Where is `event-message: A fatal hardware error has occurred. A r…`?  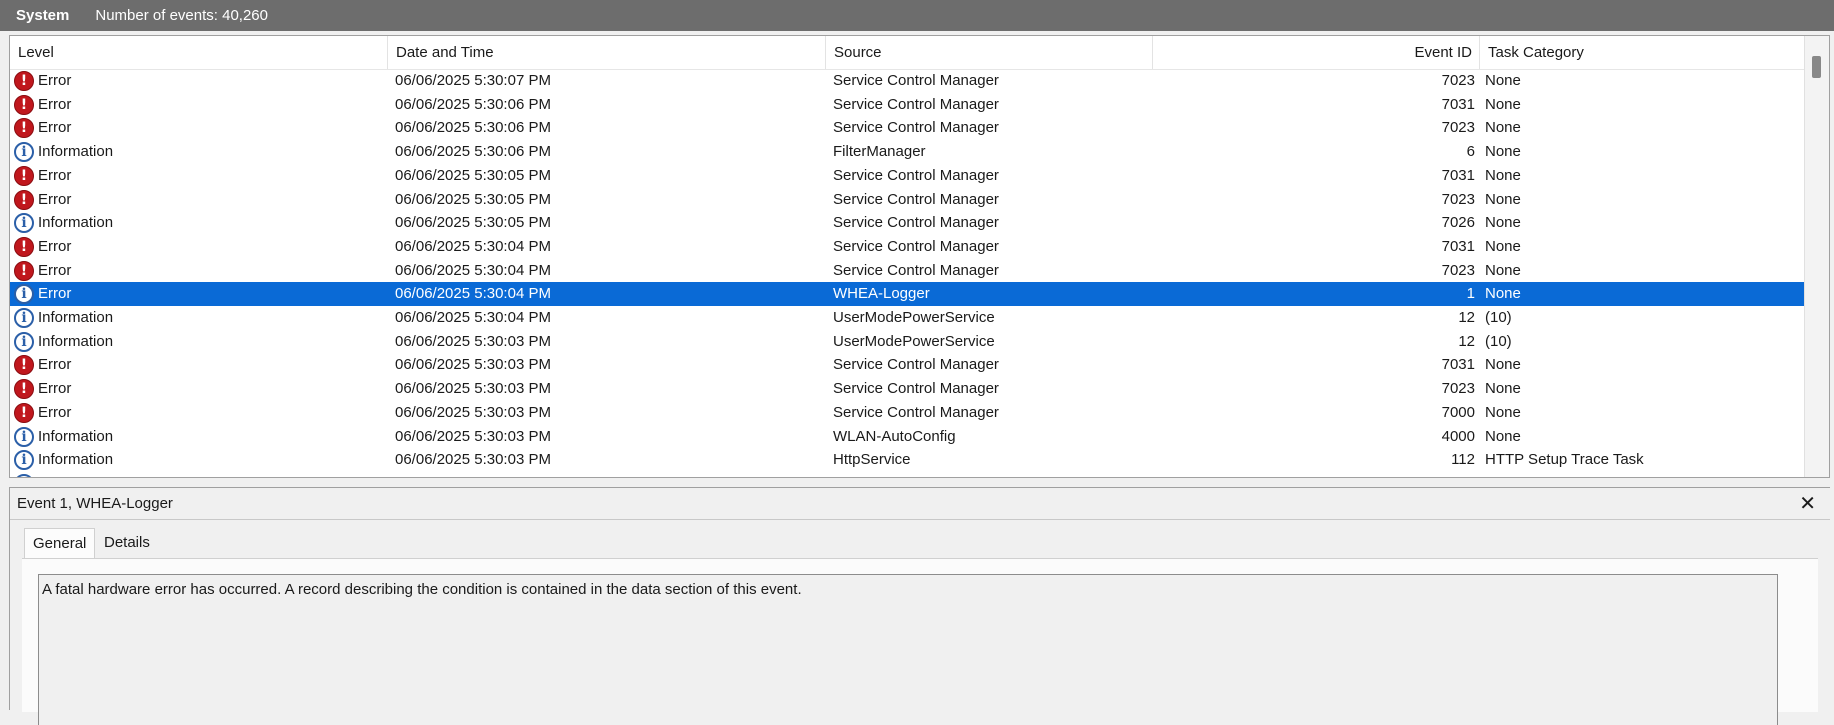 event-message: A fatal hardware error has occurred. A r… is located at coordinates (422, 589).